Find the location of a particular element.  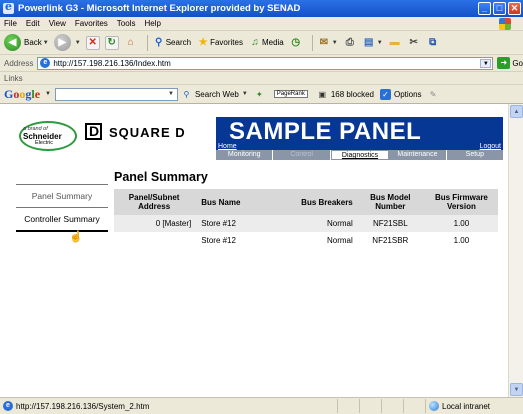

table-row: 0 [Master] Store #12 Normal NF21SBL 1.00 is located at coordinates (306, 223).